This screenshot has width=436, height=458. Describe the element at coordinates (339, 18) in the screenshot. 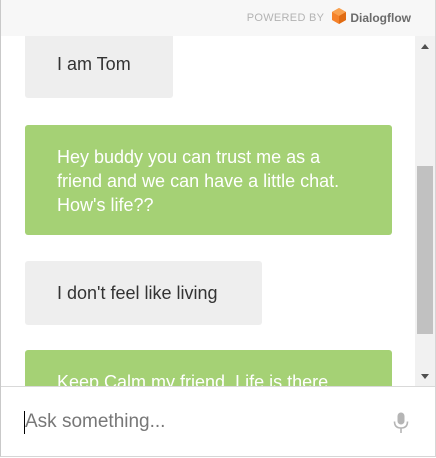

I see `dialogflow-logo-icon` at that location.